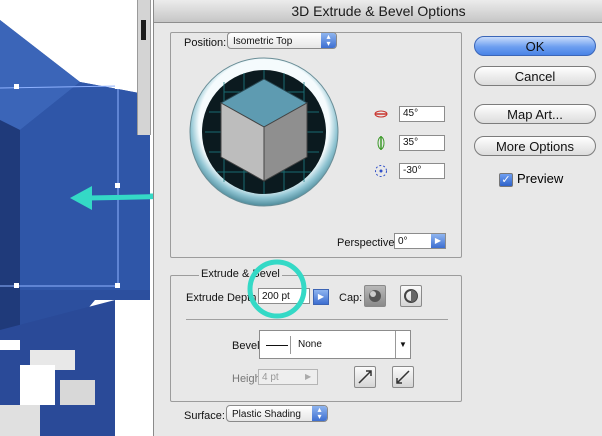  What do you see at coordinates (351, 298) in the screenshot?
I see `cap-label: Cap:` at bounding box center [351, 298].